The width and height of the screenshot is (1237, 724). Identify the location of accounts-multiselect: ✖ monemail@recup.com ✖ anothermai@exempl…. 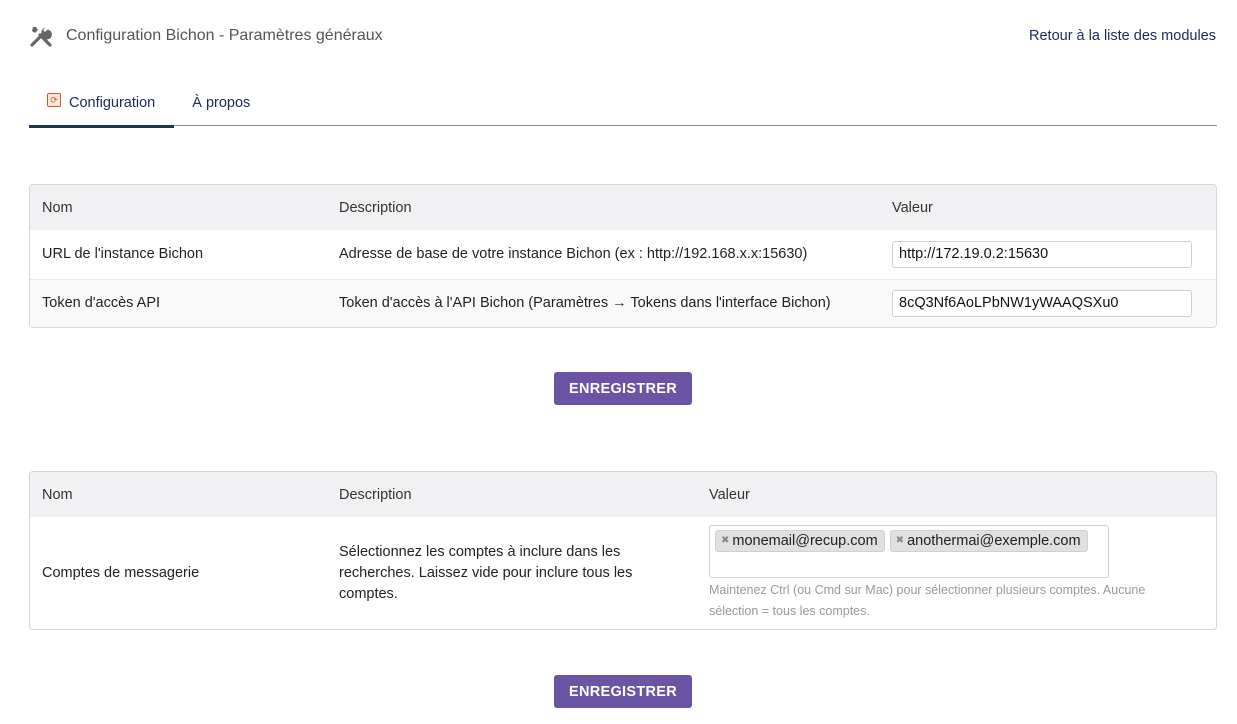
(909, 551).